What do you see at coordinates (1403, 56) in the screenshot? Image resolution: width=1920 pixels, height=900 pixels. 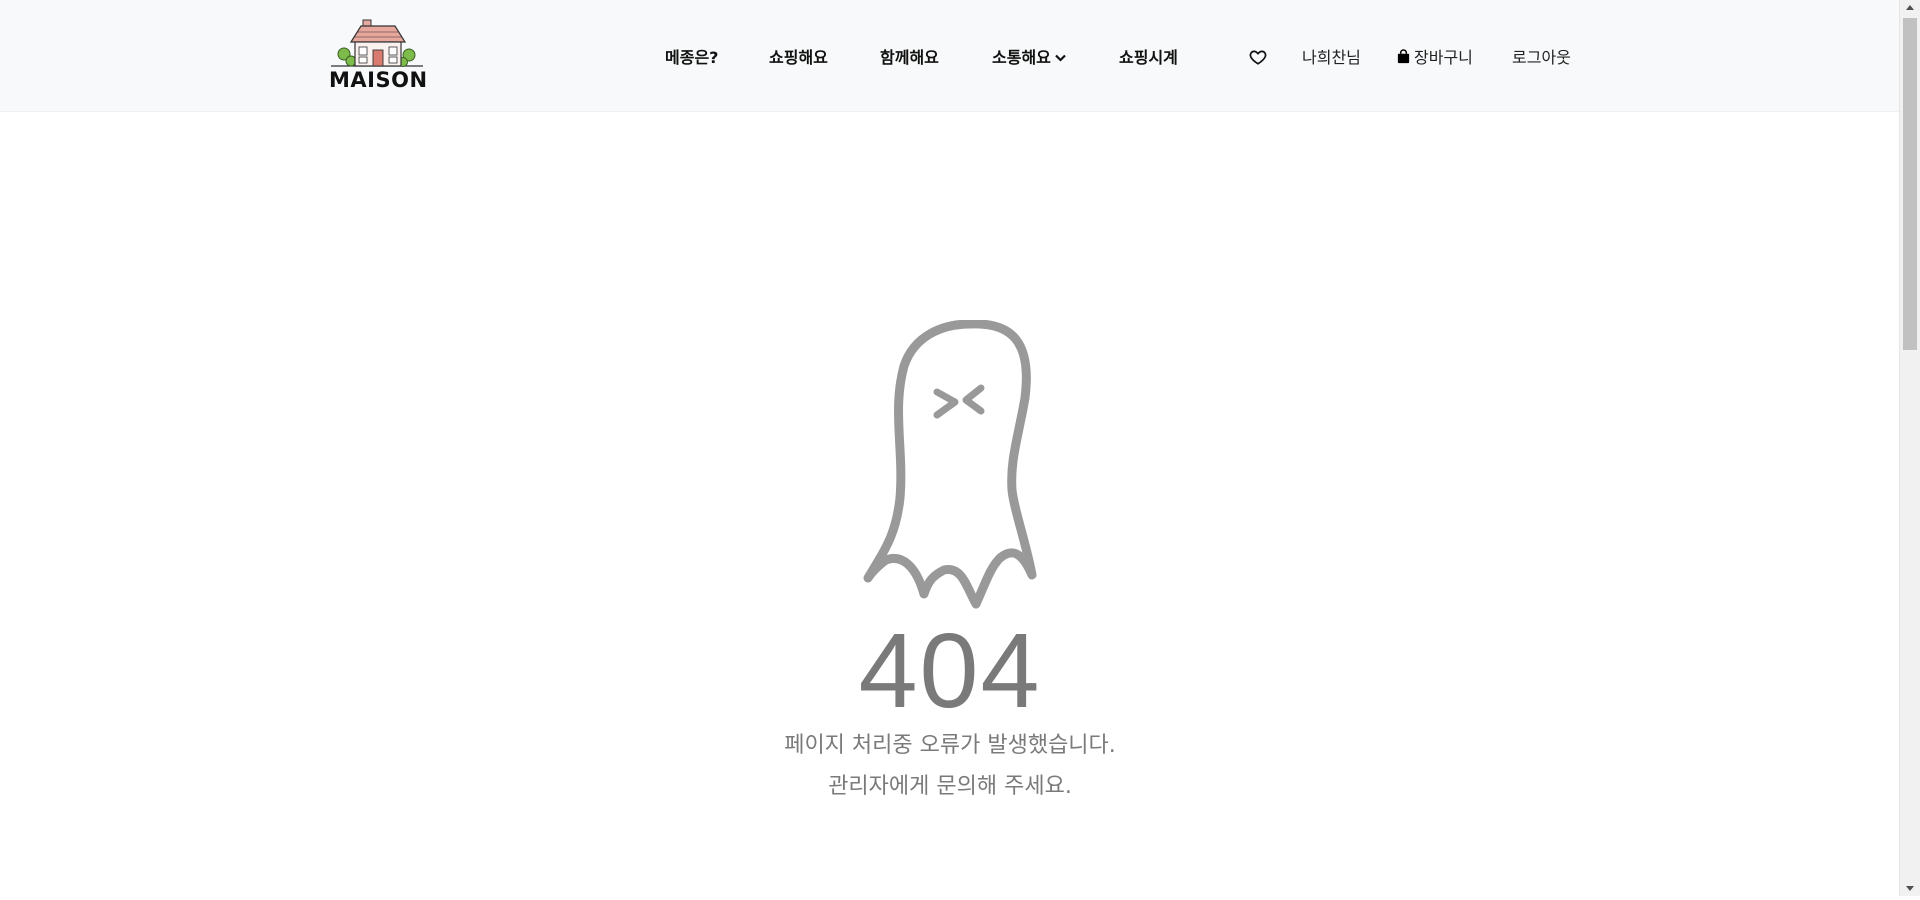 I see `shopping-bag-icon` at bounding box center [1403, 56].